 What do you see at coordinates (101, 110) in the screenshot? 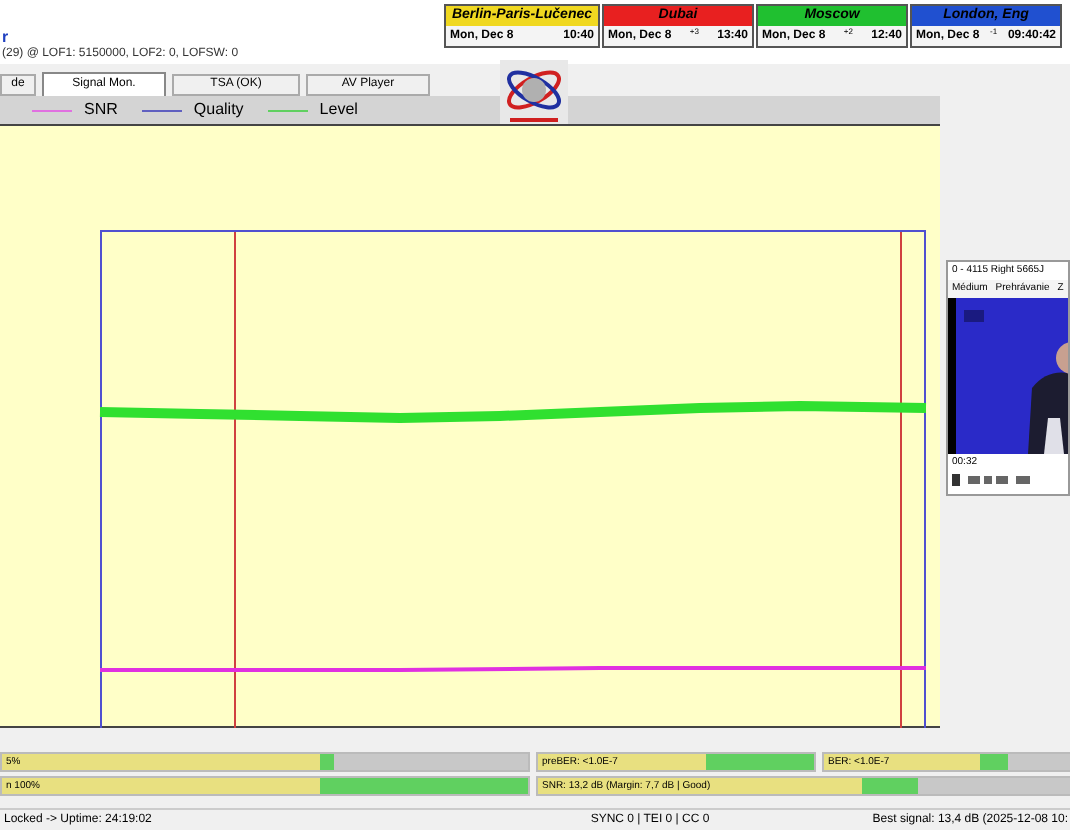
I see `legend-label: SNR` at bounding box center [101, 110].